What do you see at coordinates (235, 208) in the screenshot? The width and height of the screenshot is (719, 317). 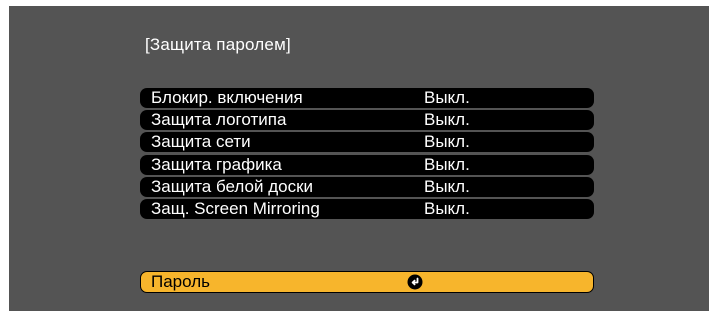 I see `setting-label: Защ. Screen Mirroring` at bounding box center [235, 208].